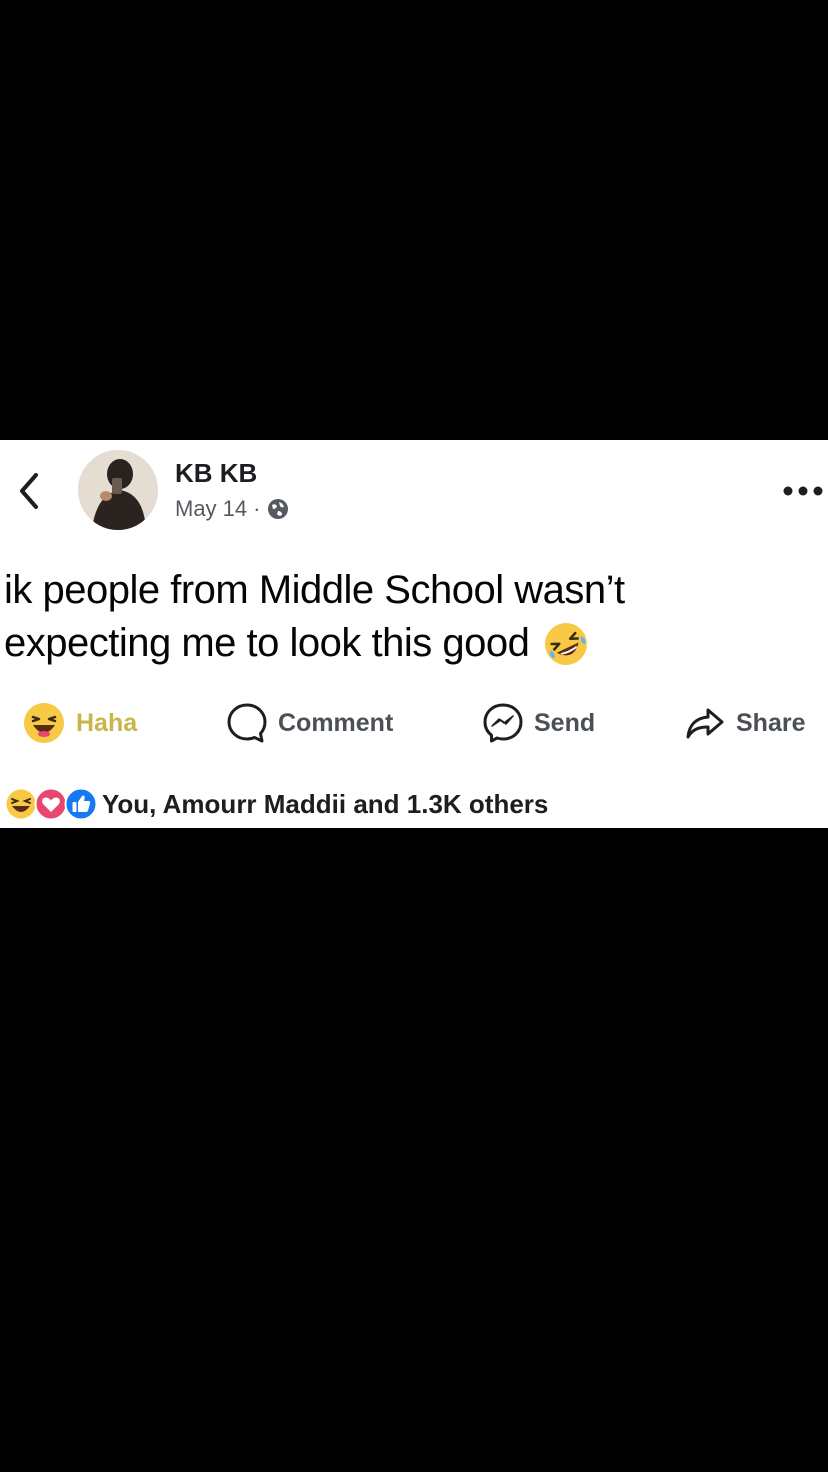 The height and width of the screenshot is (1472, 828). Describe the element at coordinates (314, 590) in the screenshot. I see `post-text-line-1: ik people from Middle School wasn’t` at that location.